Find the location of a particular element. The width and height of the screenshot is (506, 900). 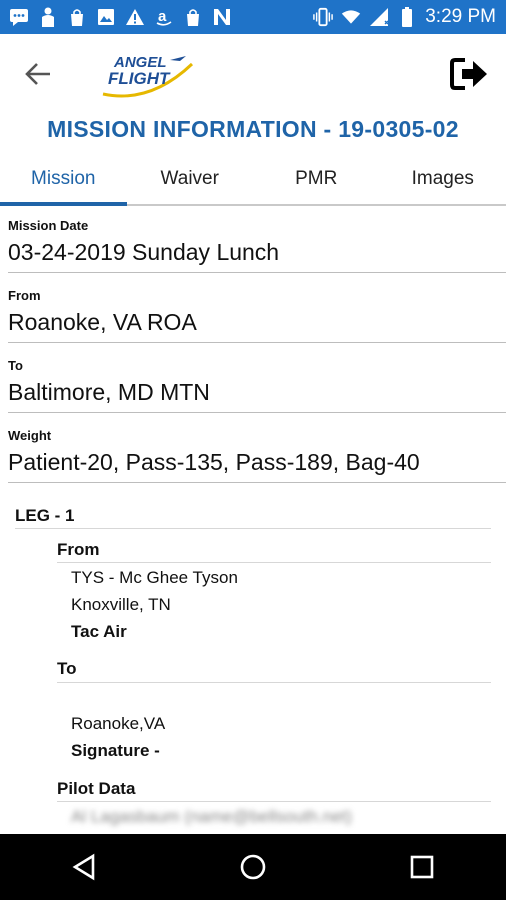

app-bar: ANGEL FLIGHT is located at coordinates (253, 74).